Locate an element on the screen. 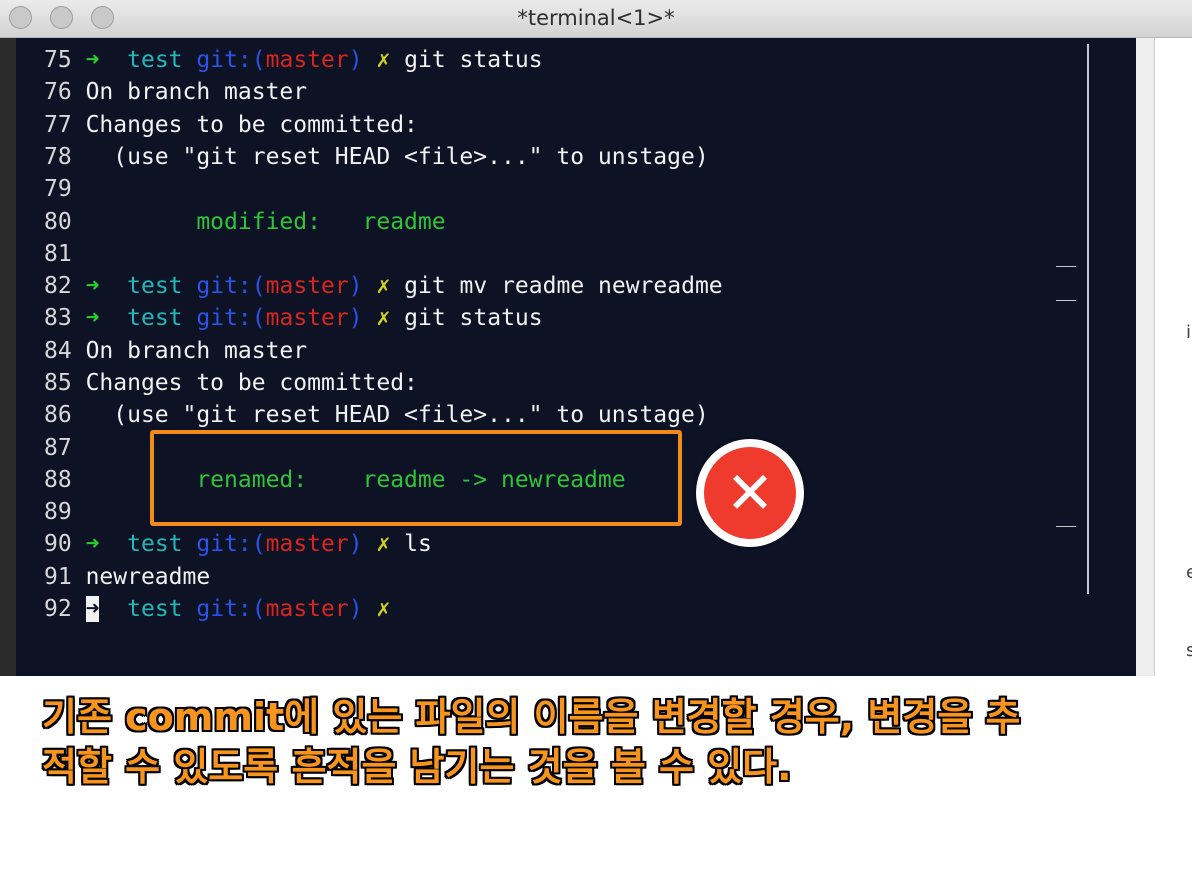  terminal-line: 76 On branch master is located at coordinates (175, 92).